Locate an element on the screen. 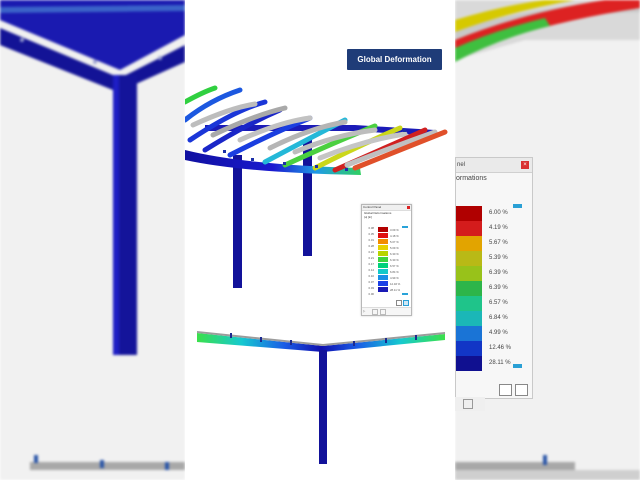 The height and width of the screenshot is (480, 640). legend-row: 5.67 % is located at coordinates (494, 243).